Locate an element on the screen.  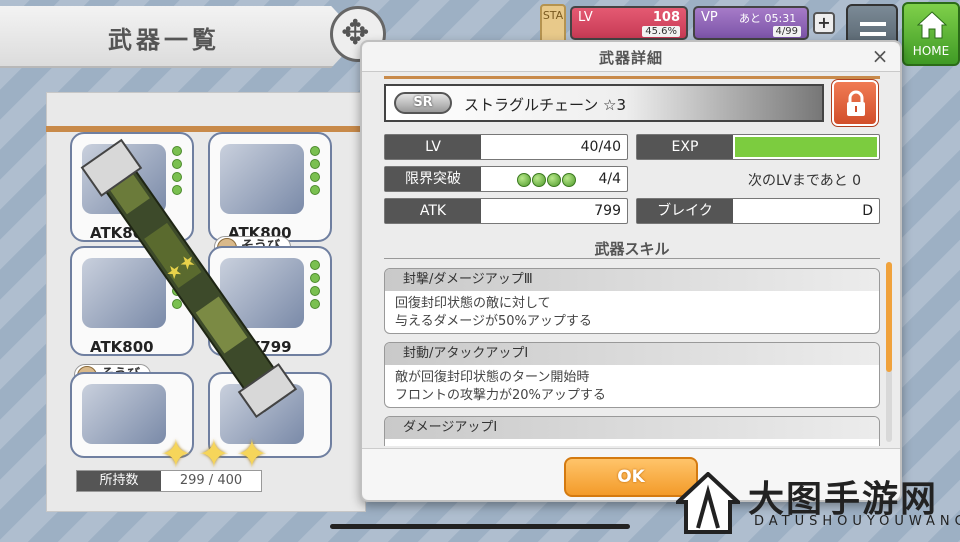
close-button: × is located at coordinates (880, 56).